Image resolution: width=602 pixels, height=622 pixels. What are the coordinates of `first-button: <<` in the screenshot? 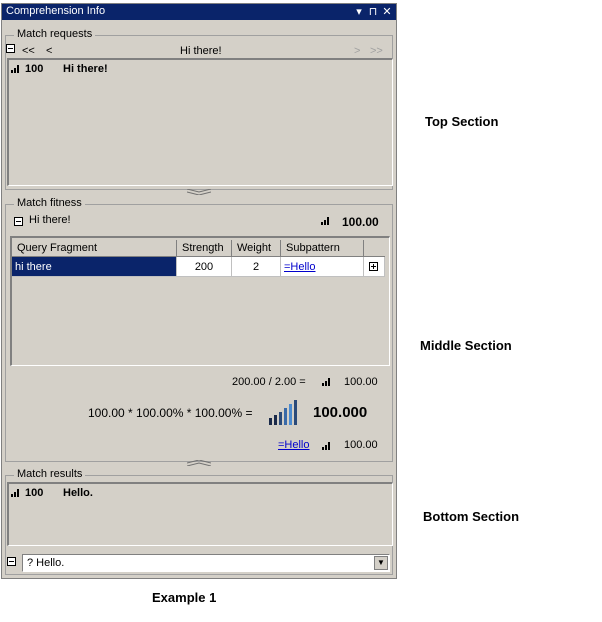 It's located at (28, 51).